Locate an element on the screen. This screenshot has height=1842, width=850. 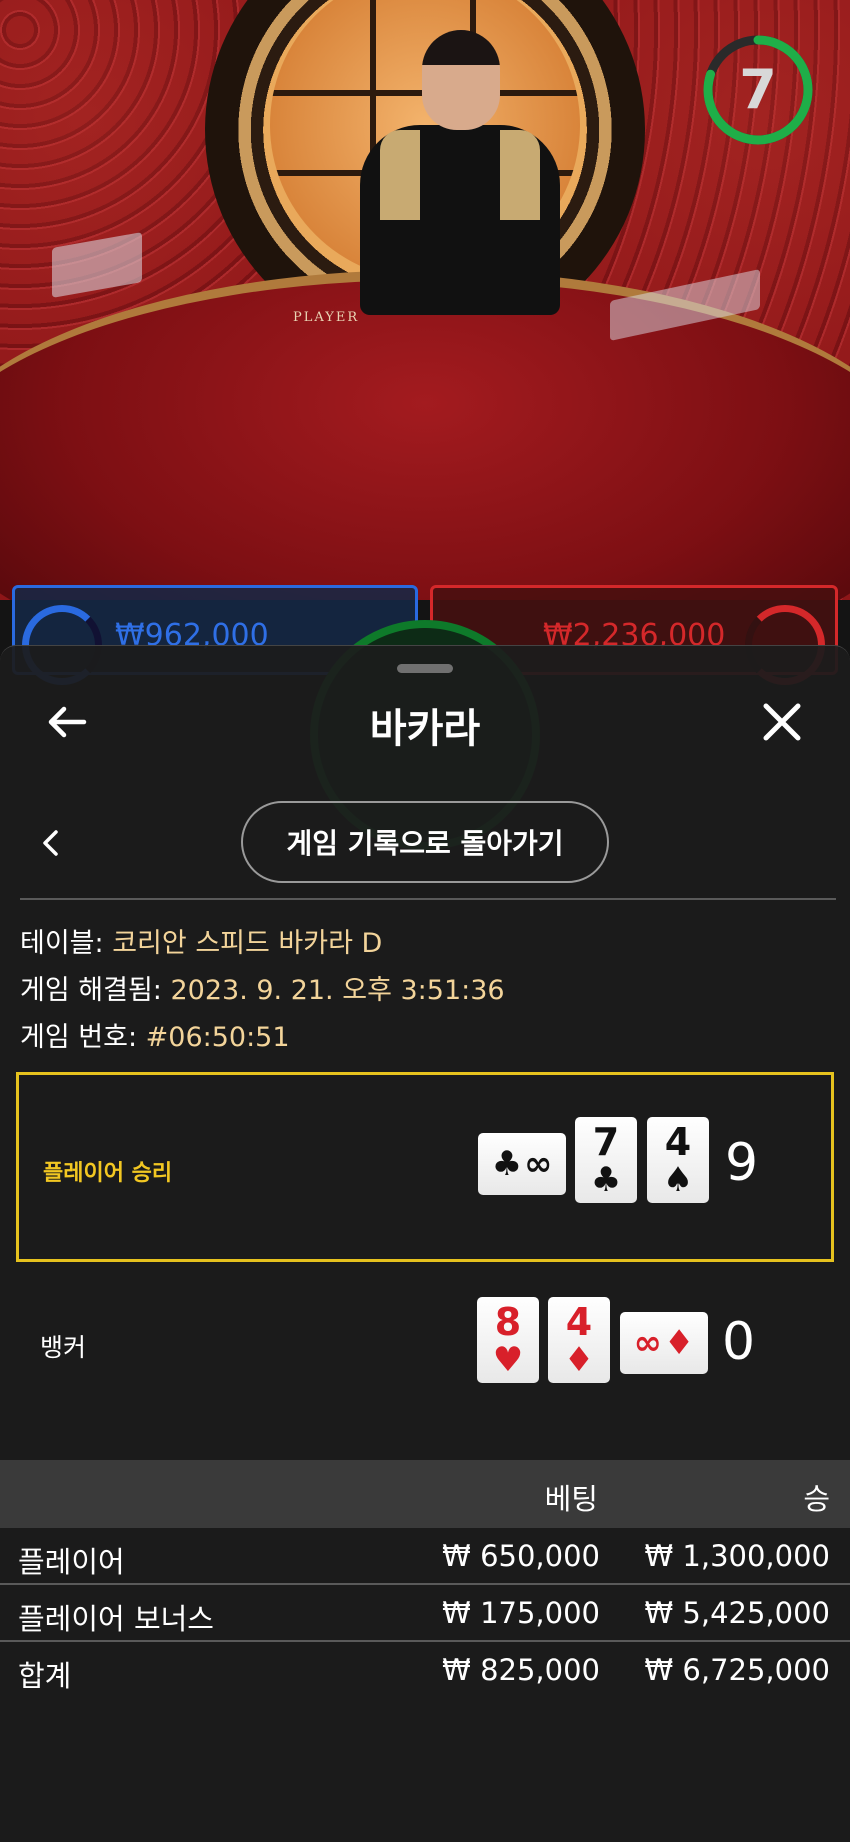
card-shoe is located at coordinates (97, 265).